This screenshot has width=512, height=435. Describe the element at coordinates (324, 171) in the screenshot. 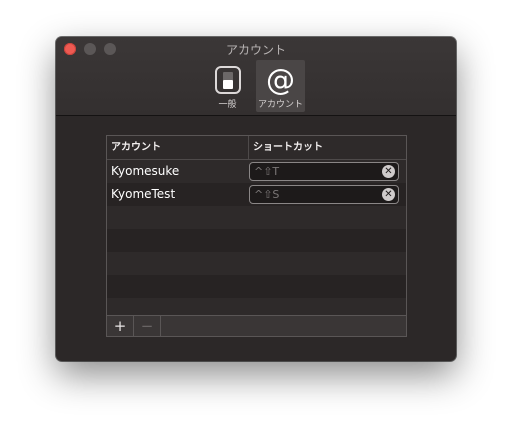

I see `shortcut-recorder-field: ^⇧T ✕` at that location.